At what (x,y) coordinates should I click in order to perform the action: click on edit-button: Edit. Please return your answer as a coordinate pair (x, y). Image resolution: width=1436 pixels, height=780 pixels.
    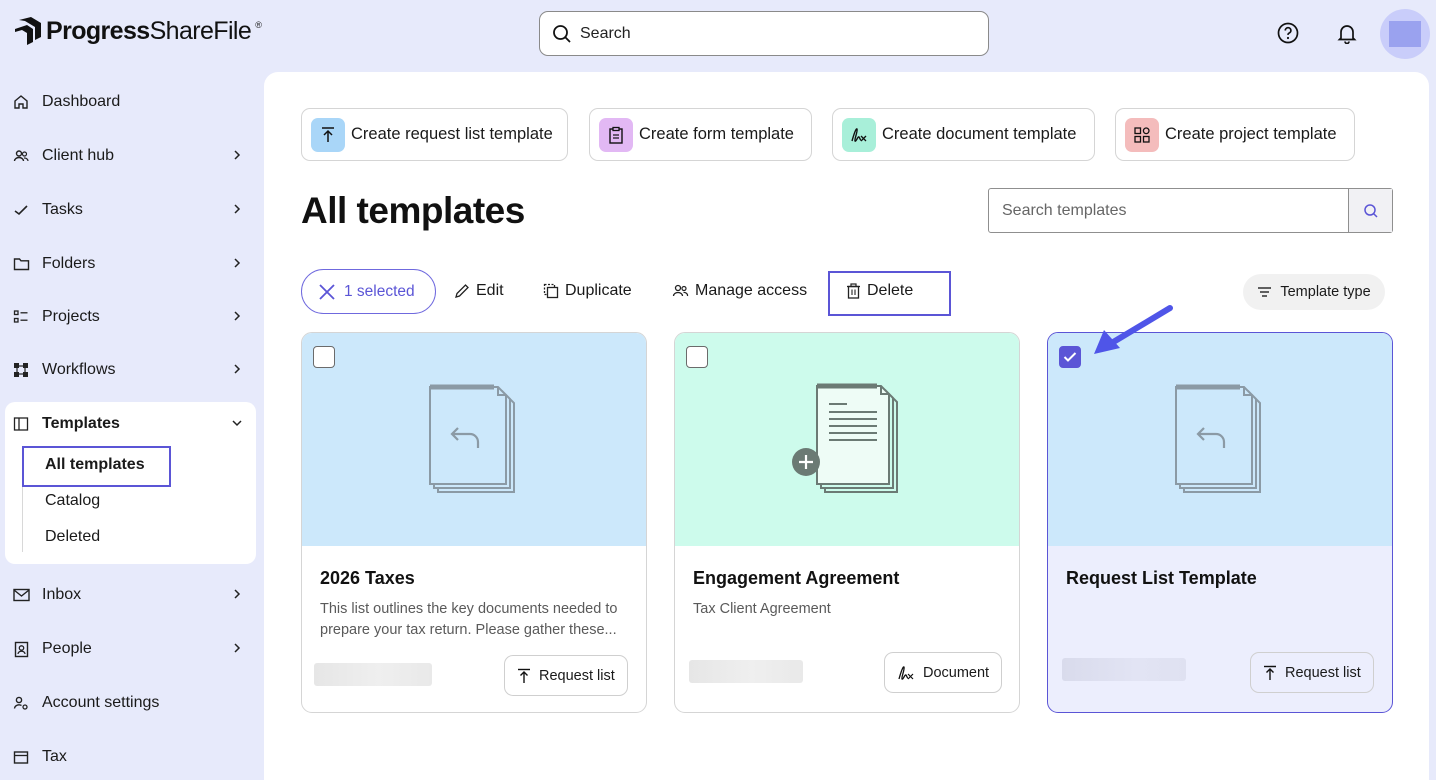
    Looking at the image, I should click on (479, 291).